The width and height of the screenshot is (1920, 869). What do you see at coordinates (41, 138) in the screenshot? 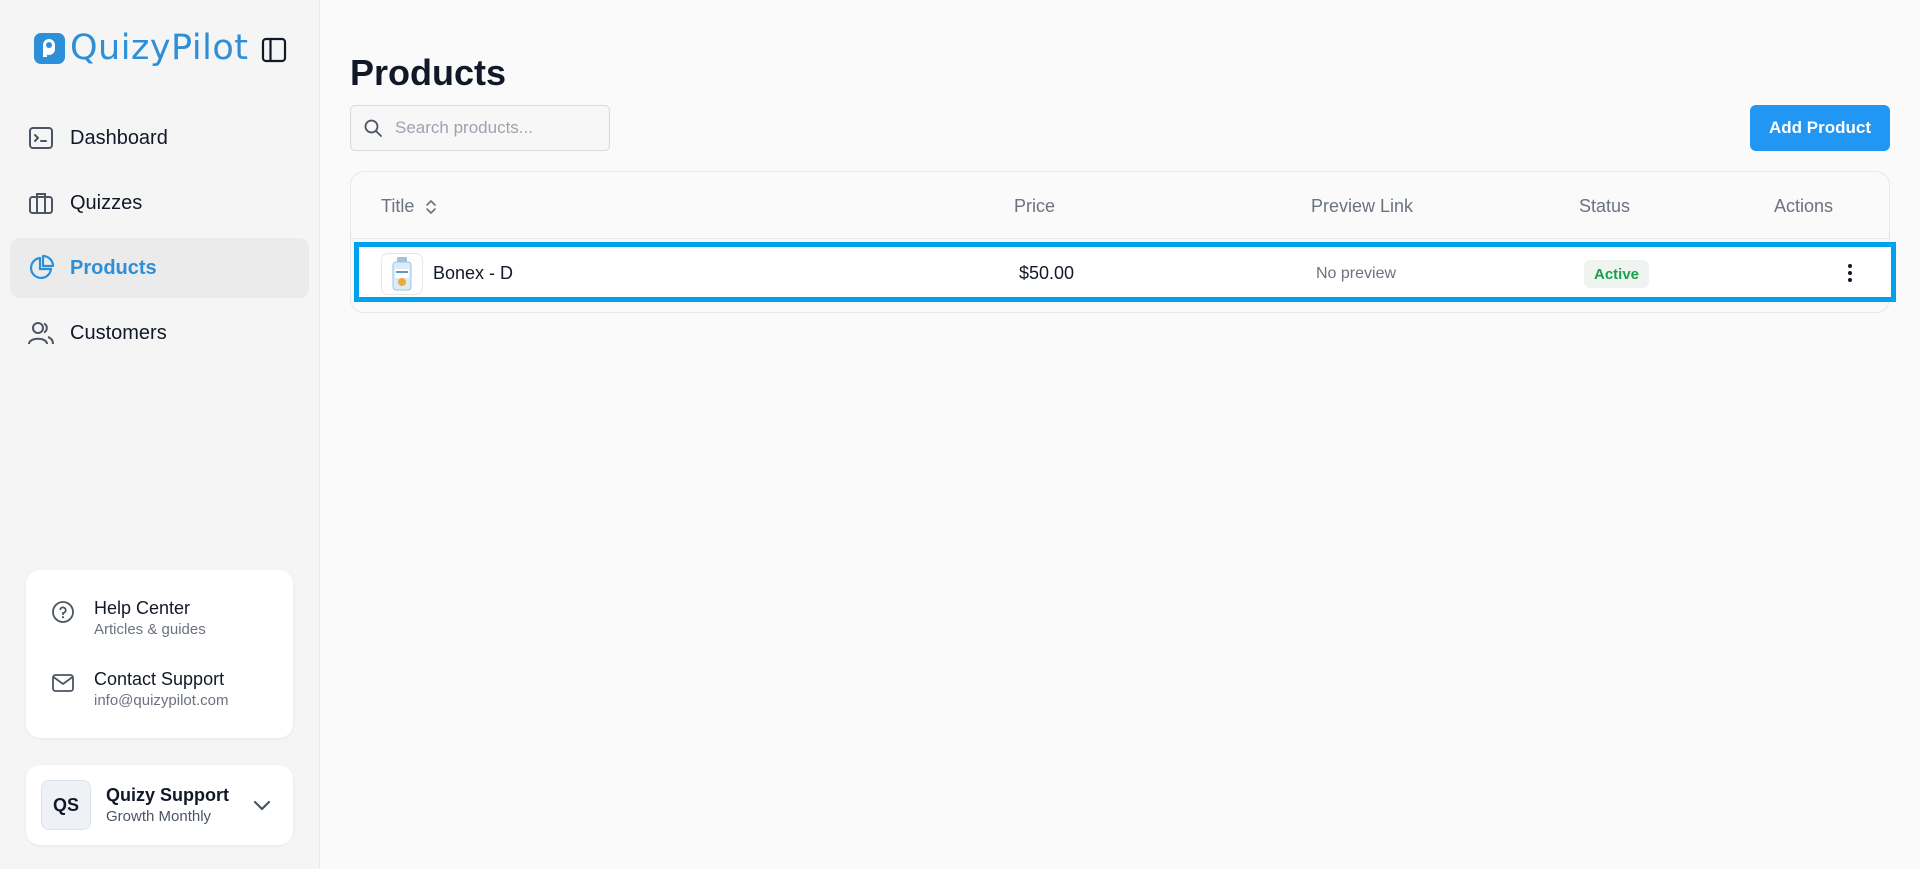
I see `terminal-icon` at bounding box center [41, 138].